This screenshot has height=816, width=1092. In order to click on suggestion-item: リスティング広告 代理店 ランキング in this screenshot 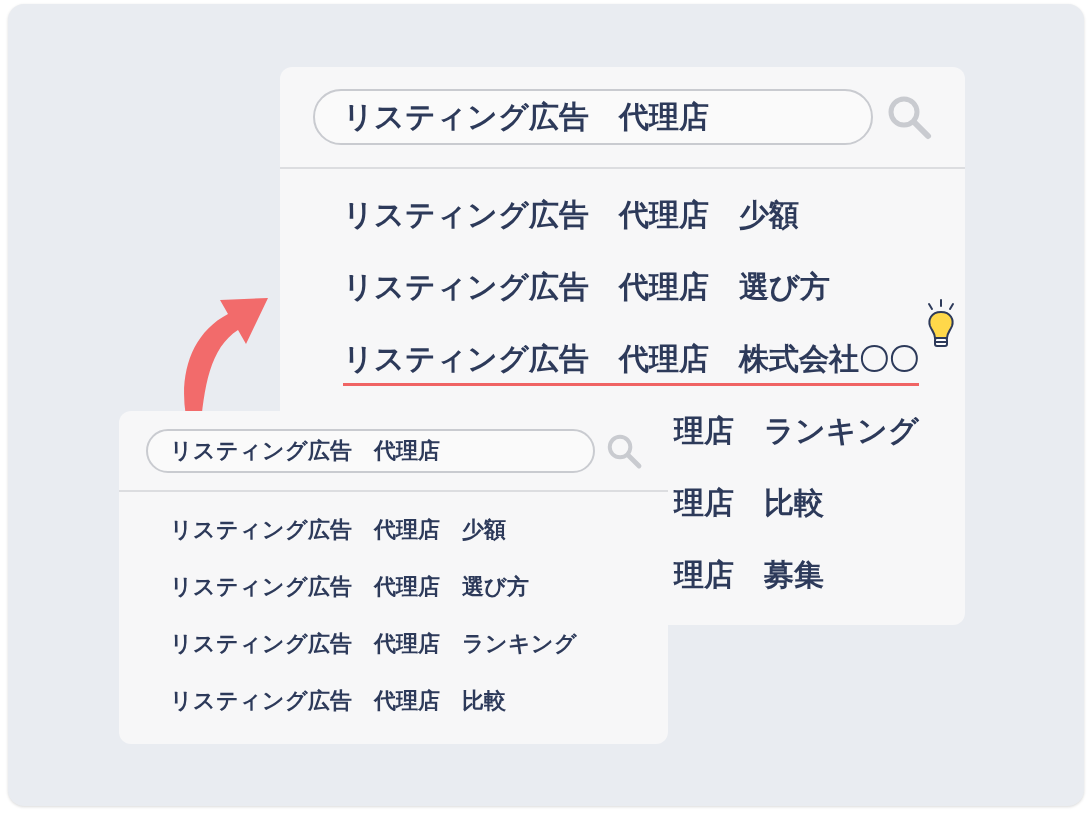, I will do `click(373, 644)`.